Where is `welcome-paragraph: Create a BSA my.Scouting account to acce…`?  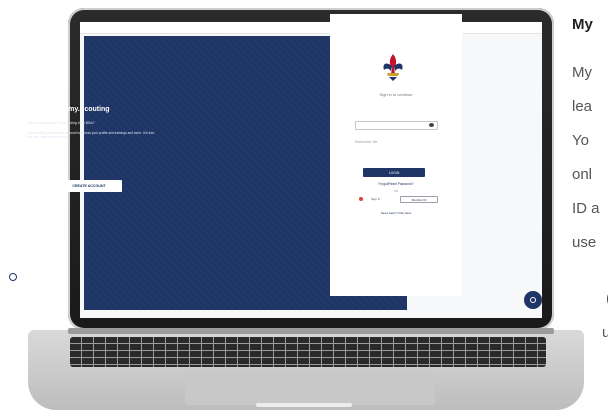
welcome-paragraph: Create a BSA my.Scouting account to acce… is located at coordinates (91, 135).